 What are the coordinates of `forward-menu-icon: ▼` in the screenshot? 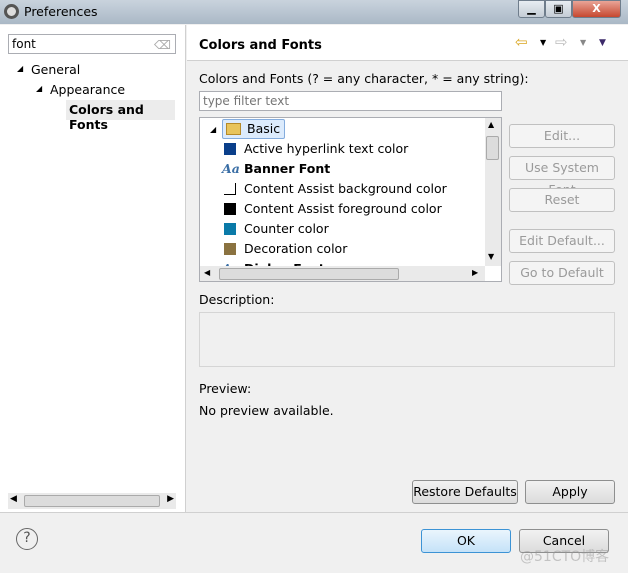 It's located at (583, 42).